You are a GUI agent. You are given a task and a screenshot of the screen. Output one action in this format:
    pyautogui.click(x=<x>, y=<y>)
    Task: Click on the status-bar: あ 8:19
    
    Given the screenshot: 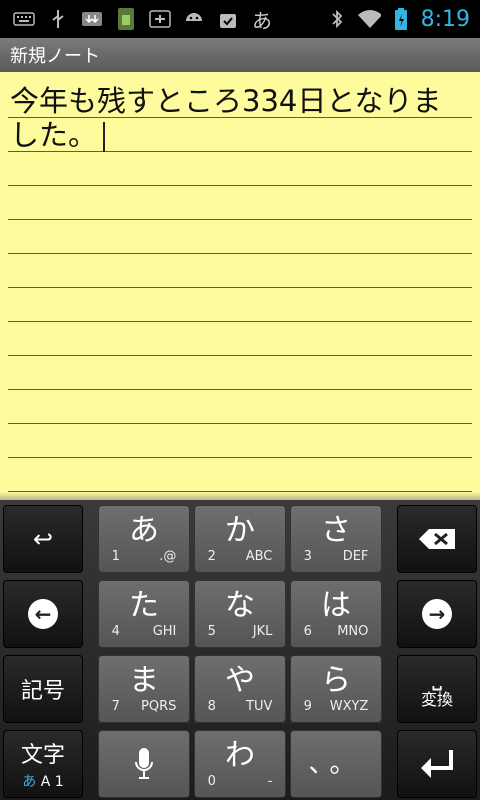 What is the action you would take?
    pyautogui.click(x=240, y=19)
    